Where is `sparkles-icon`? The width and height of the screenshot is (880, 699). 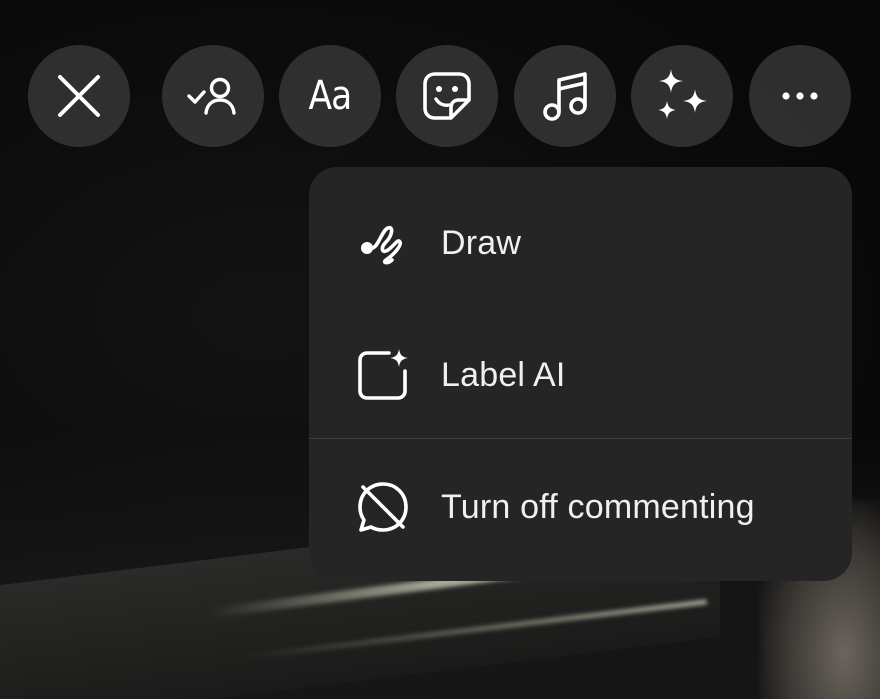 sparkles-icon is located at coordinates (682, 94).